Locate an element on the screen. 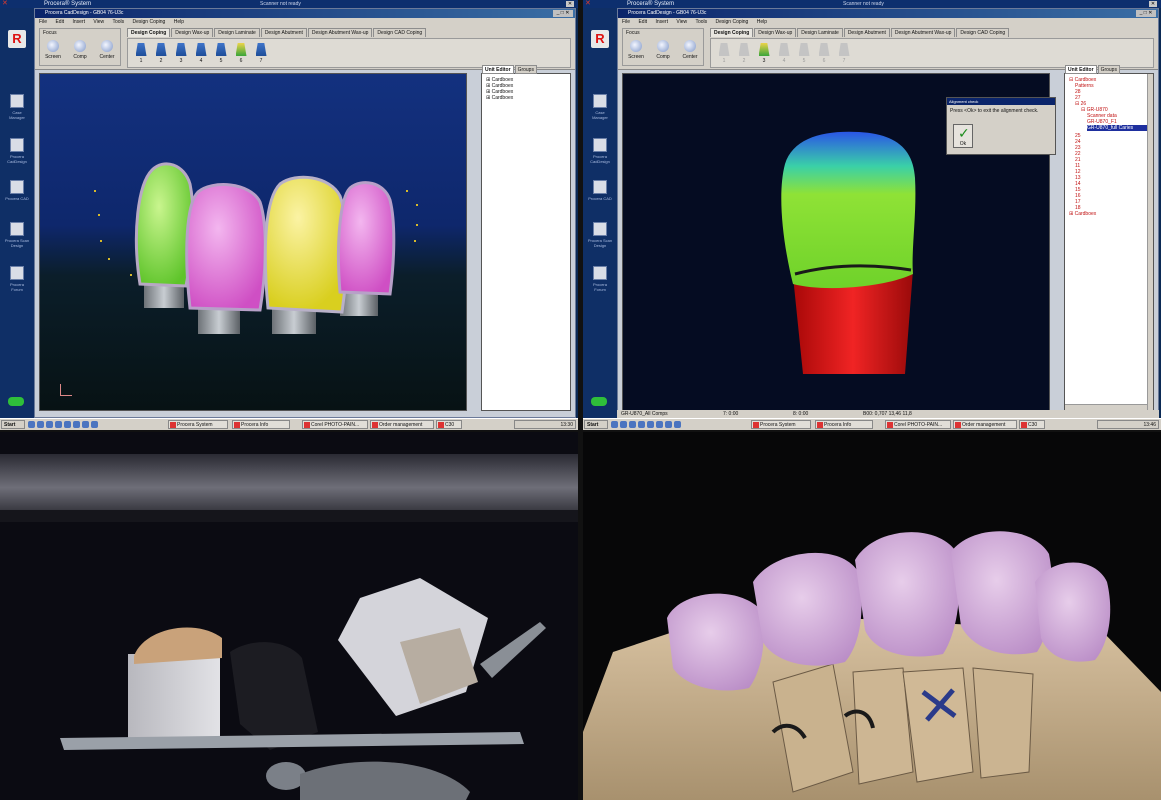  ok-button: Ok is located at coordinates (963, 136).